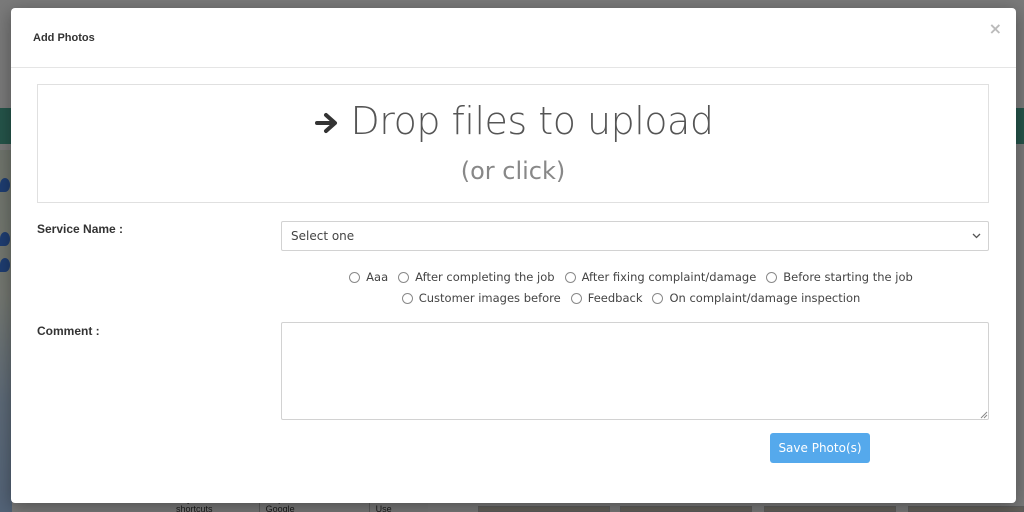 Image resolution: width=1024 pixels, height=512 pixels. What do you see at coordinates (513, 38) in the screenshot?
I see `modal-header: Add Photos ×` at bounding box center [513, 38].